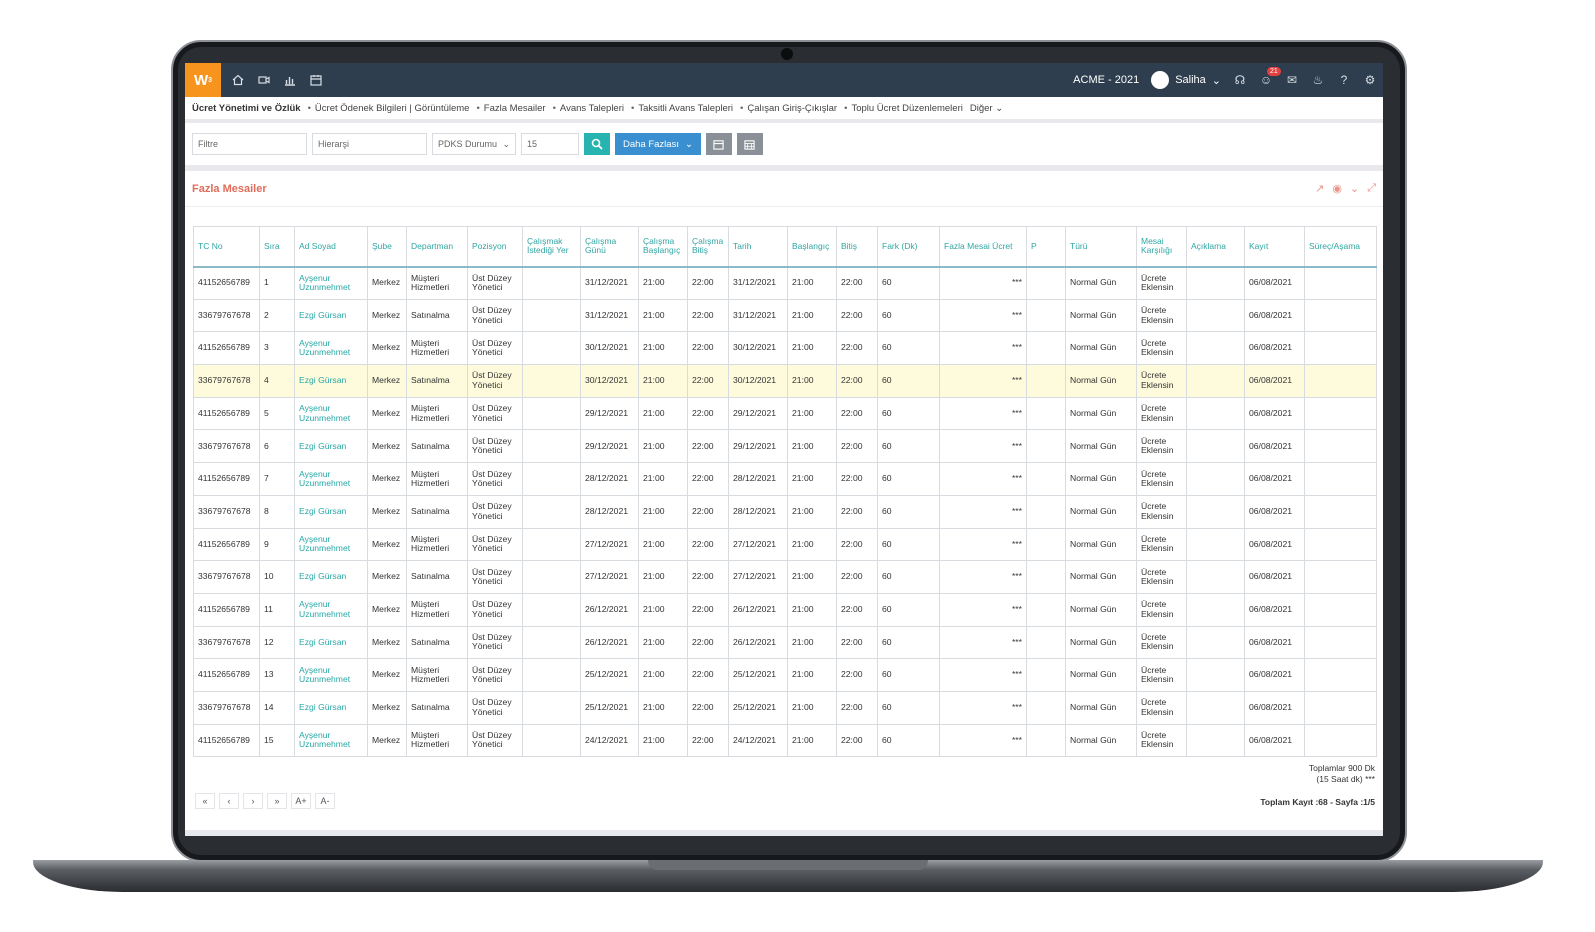 This screenshot has width=1595, height=932. What do you see at coordinates (277, 801) in the screenshot?
I see `last-page-button: »` at bounding box center [277, 801].